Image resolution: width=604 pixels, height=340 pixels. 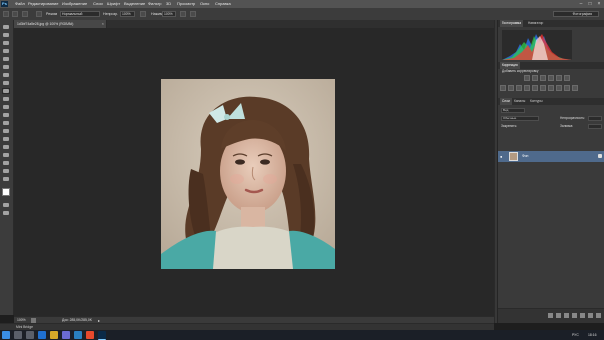 I want to click on minimize-icon: –, so click(x=581, y=4).